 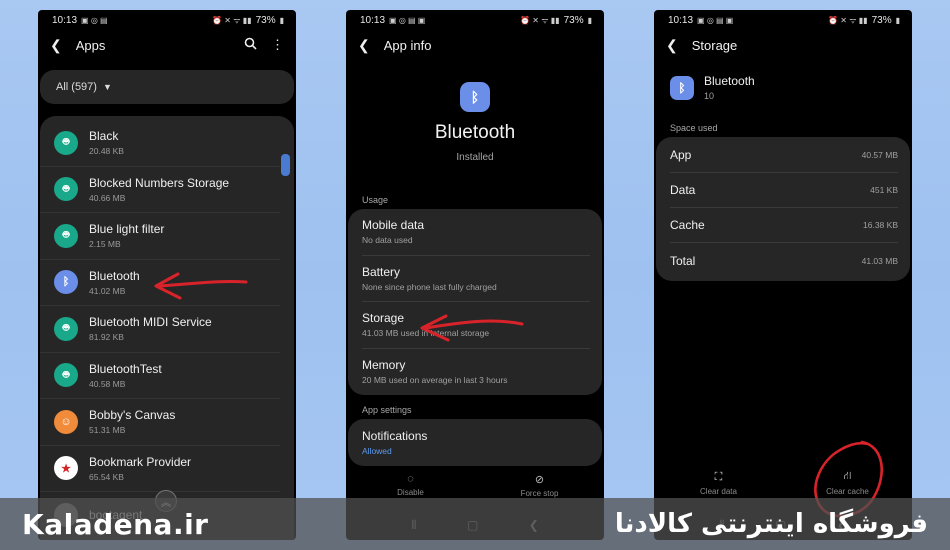 What do you see at coordinates (375, 200) in the screenshot?
I see `section-label-usage: Usage` at bounding box center [375, 200].